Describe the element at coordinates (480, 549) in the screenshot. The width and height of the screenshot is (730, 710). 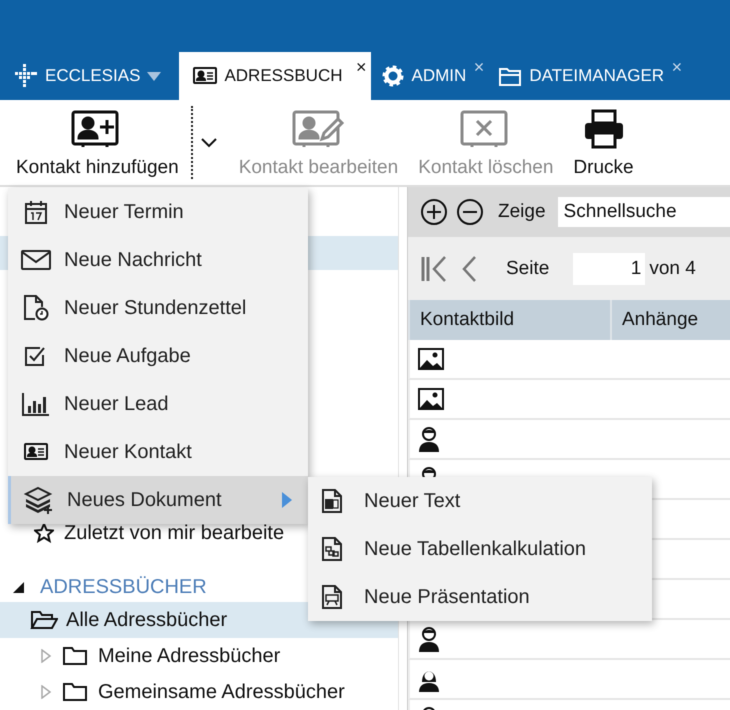
I see `menu-item: Neue Tabellenkalkulation` at that location.